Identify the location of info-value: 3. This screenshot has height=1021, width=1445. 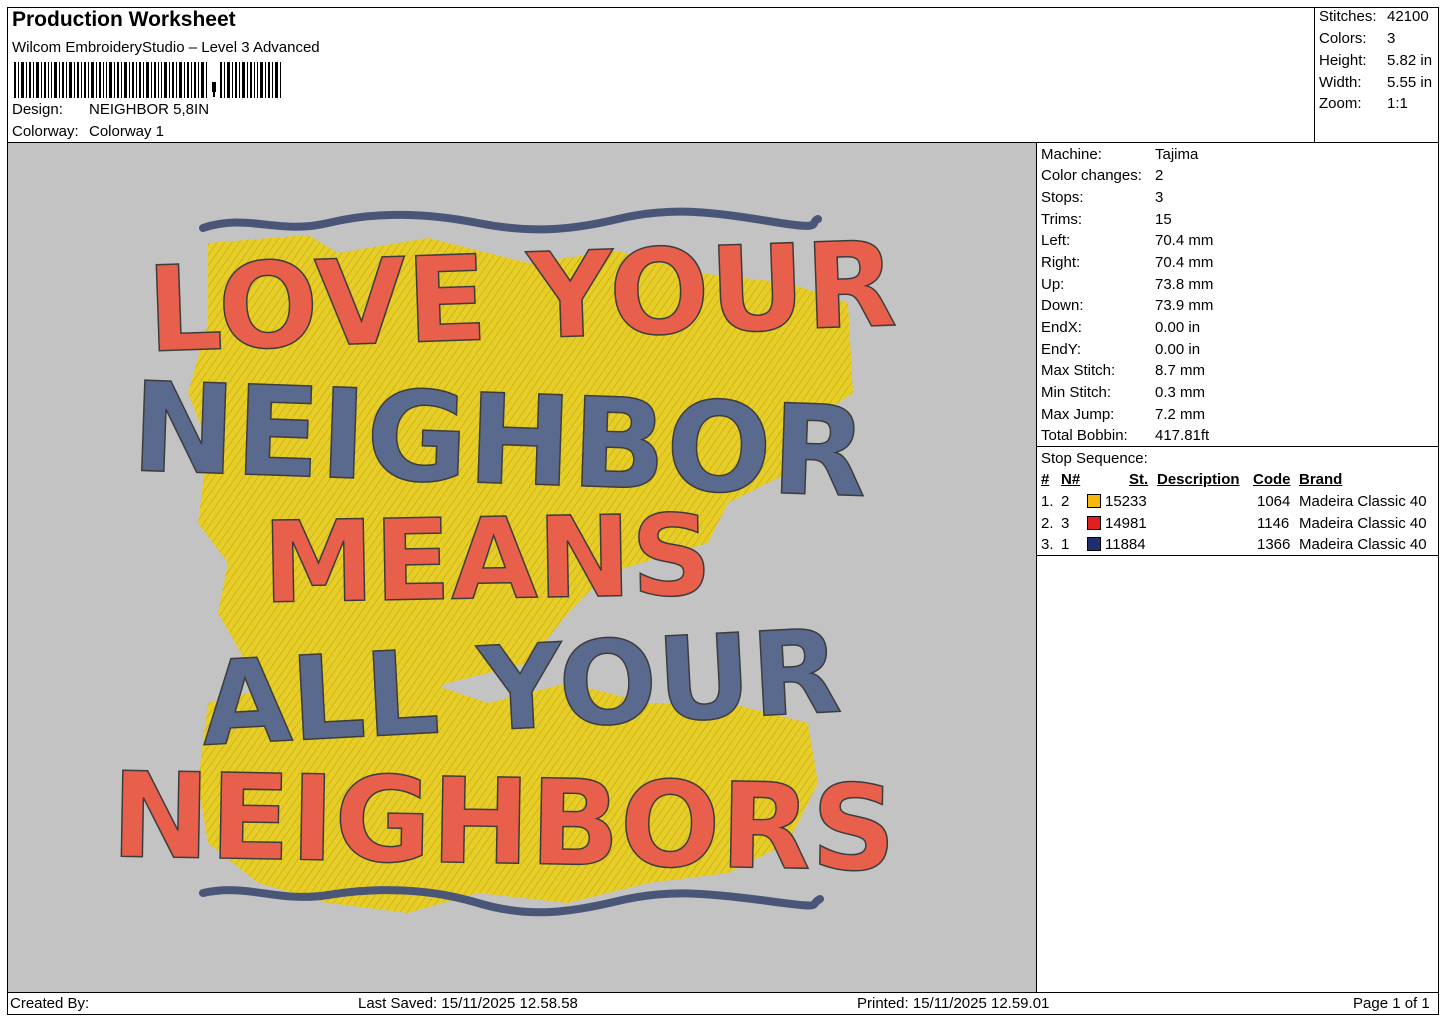
(1159, 197).